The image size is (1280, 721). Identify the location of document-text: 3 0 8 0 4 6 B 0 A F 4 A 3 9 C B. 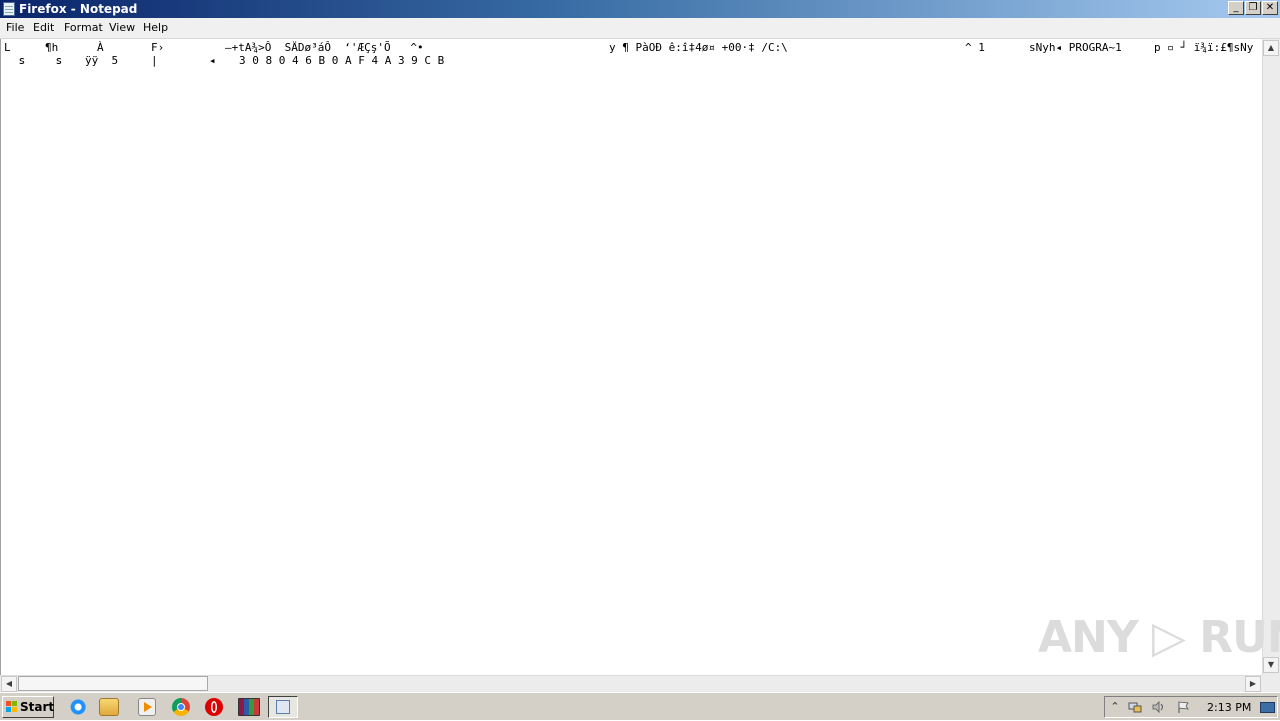
(342, 60).